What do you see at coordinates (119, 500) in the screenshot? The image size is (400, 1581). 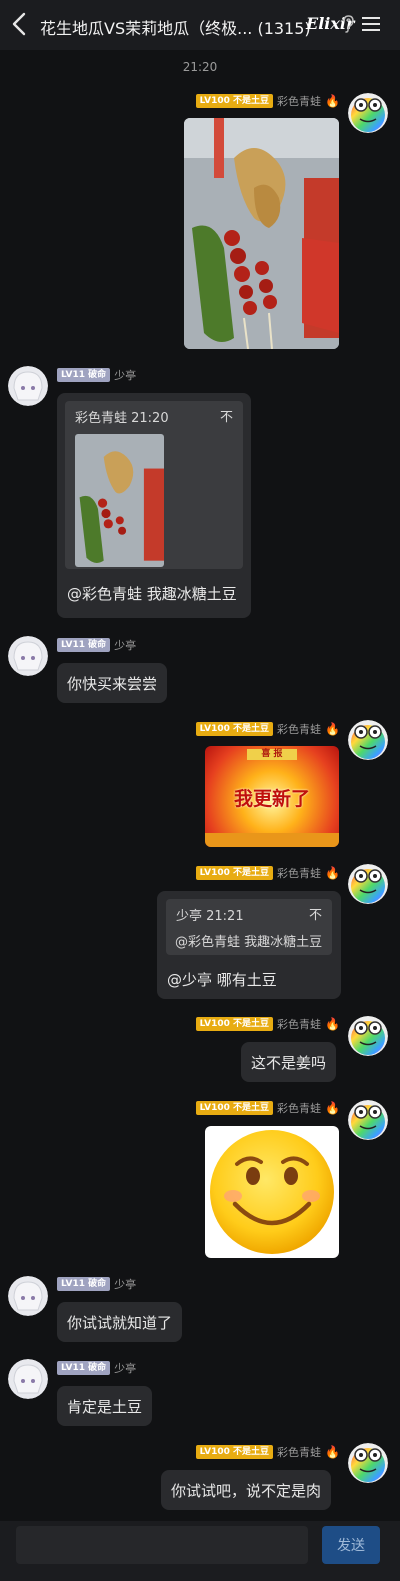 I see `quoted-image-thumbnail` at bounding box center [119, 500].